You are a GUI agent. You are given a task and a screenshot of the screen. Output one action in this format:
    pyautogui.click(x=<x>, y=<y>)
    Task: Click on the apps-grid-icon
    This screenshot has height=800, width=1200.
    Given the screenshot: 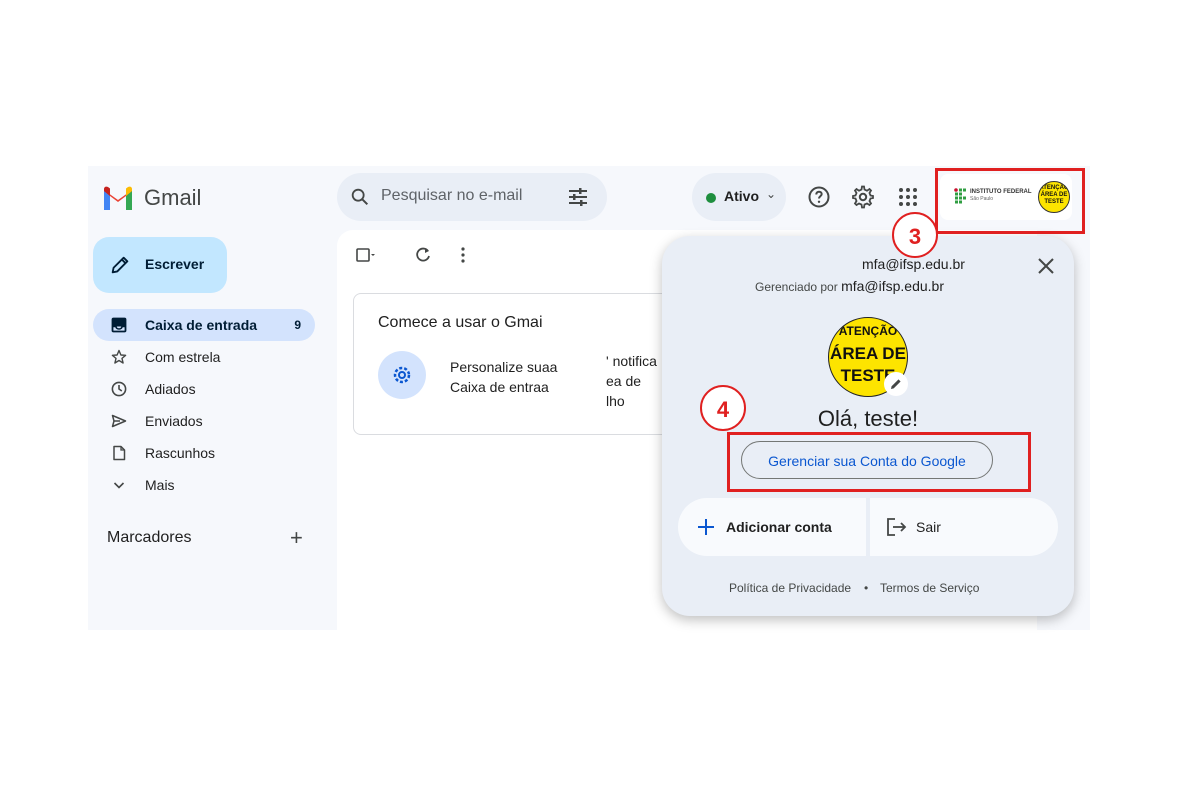 What is the action you would take?
    pyautogui.click(x=908, y=197)
    